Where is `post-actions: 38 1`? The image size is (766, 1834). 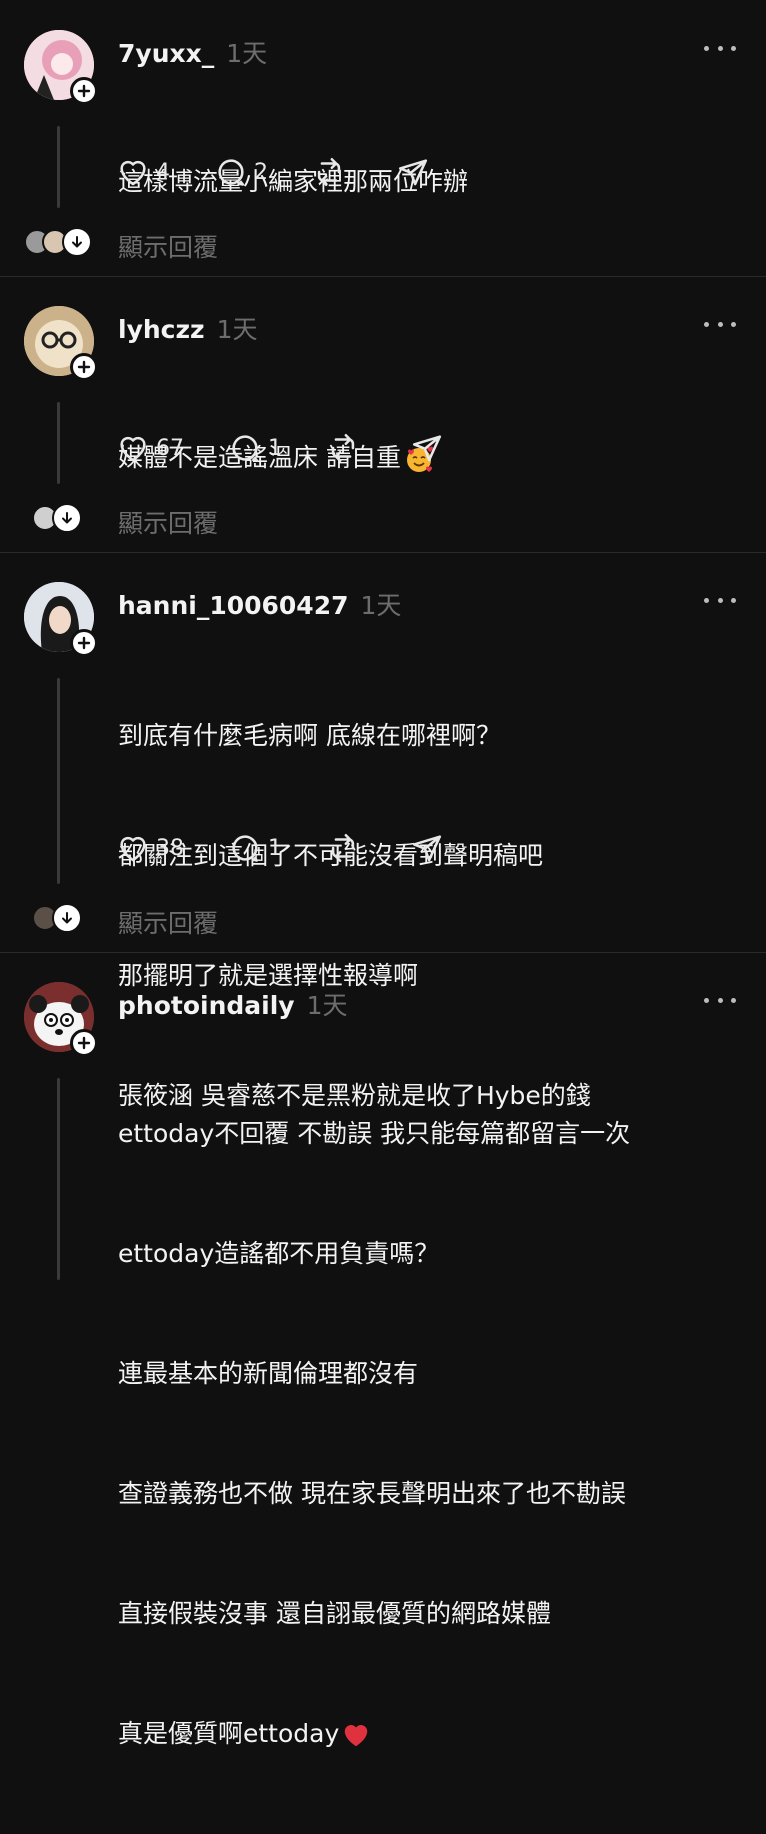 post-actions: 38 1 is located at coordinates (295, 848).